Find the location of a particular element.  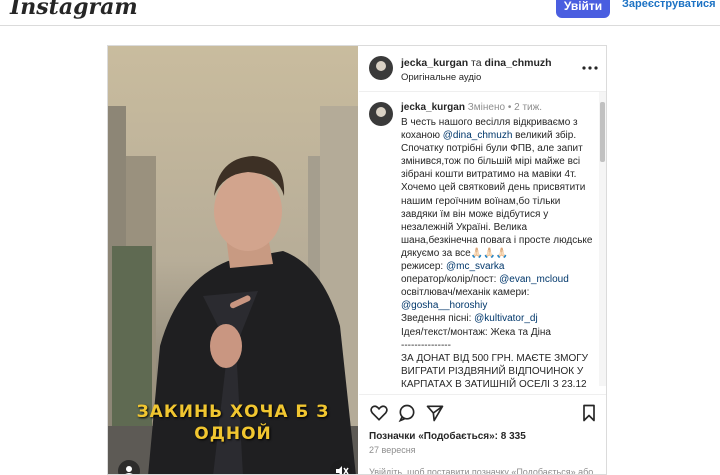

bookmark-icon is located at coordinates (589, 413).